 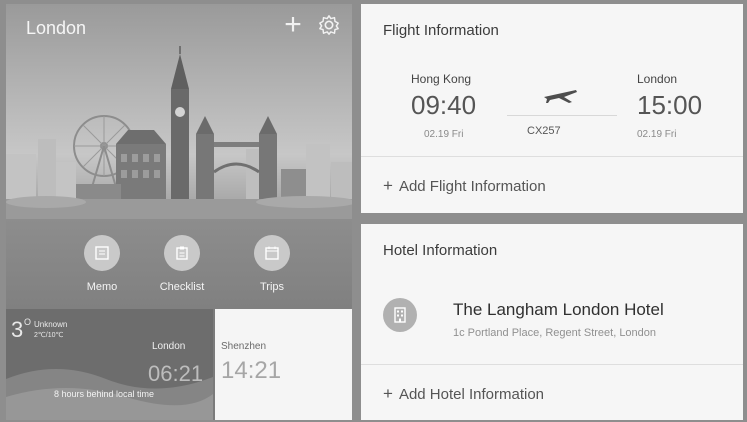 I want to click on trips-button: Trips, so click(x=272, y=264).